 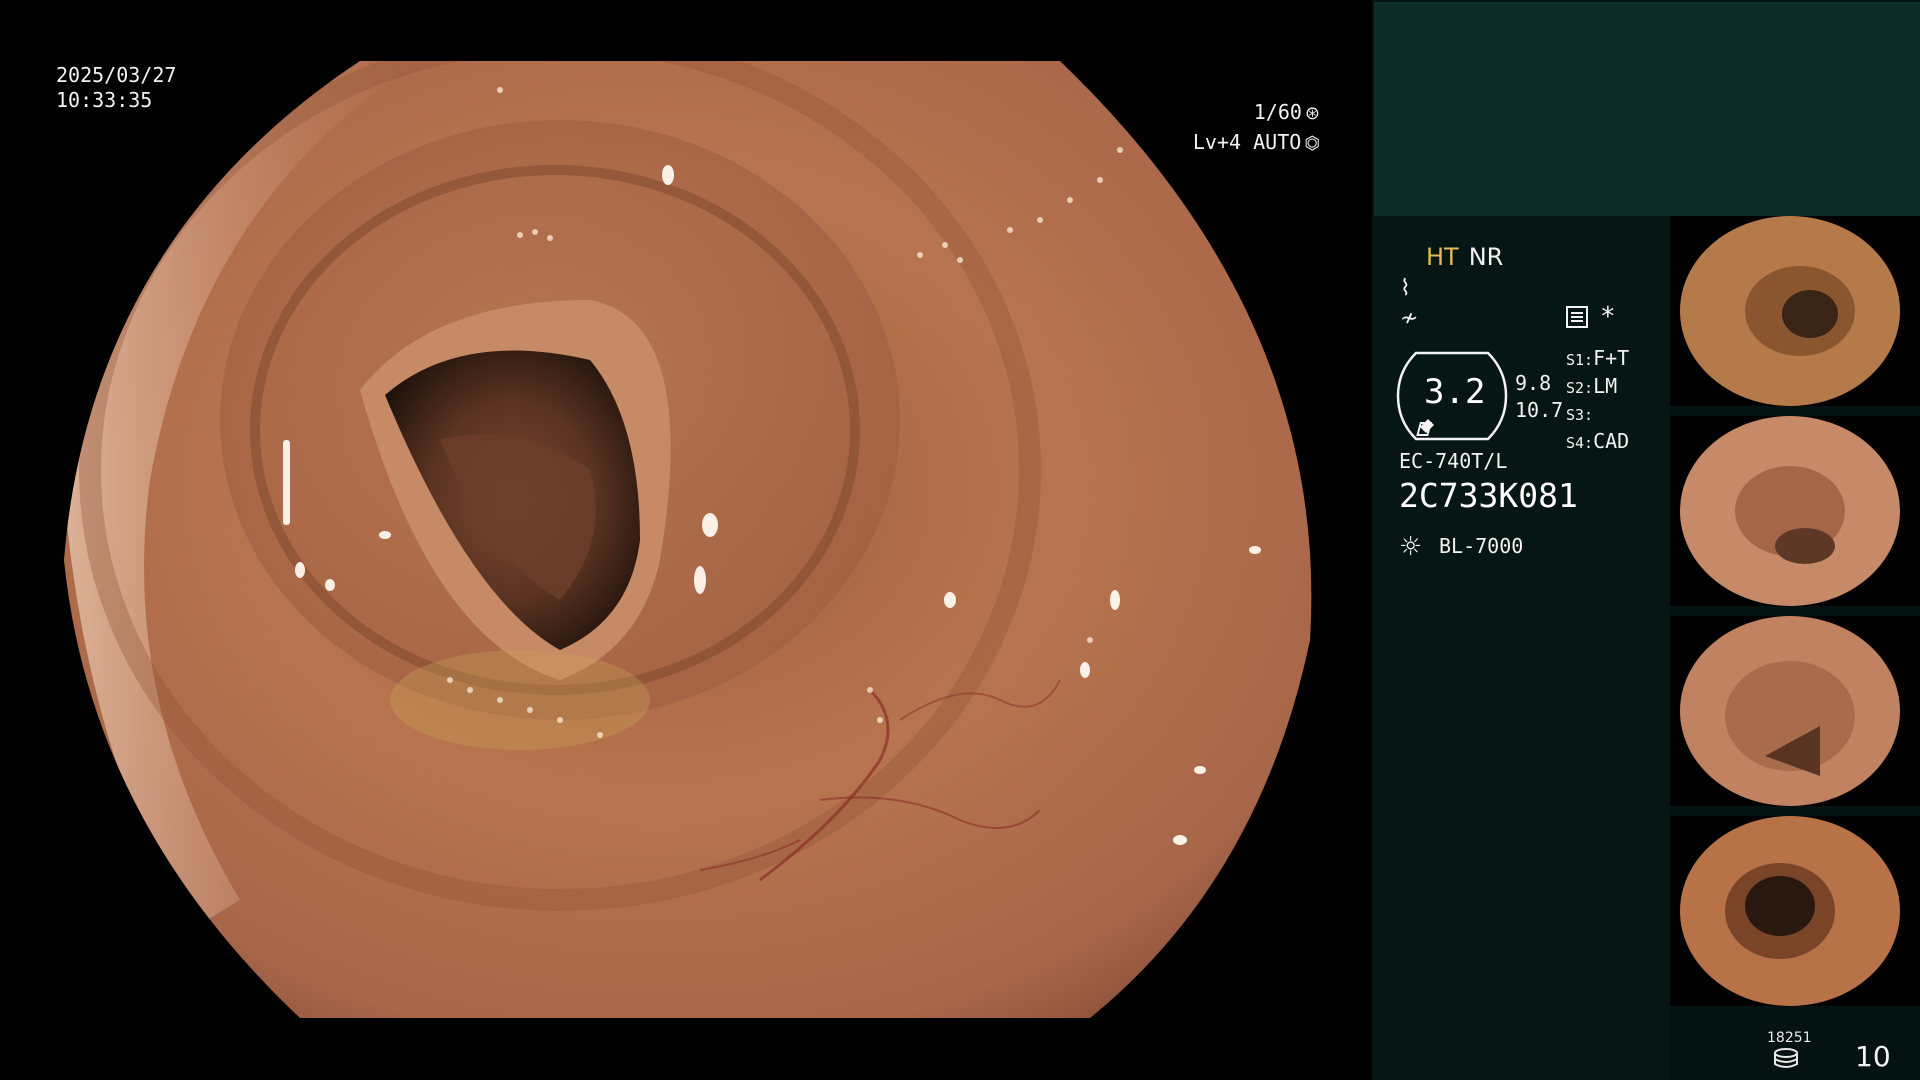 What do you see at coordinates (1597, 401) in the screenshot?
I see `switch-assignments: S1:F+T S2:LM S3: S4:CAD` at bounding box center [1597, 401].